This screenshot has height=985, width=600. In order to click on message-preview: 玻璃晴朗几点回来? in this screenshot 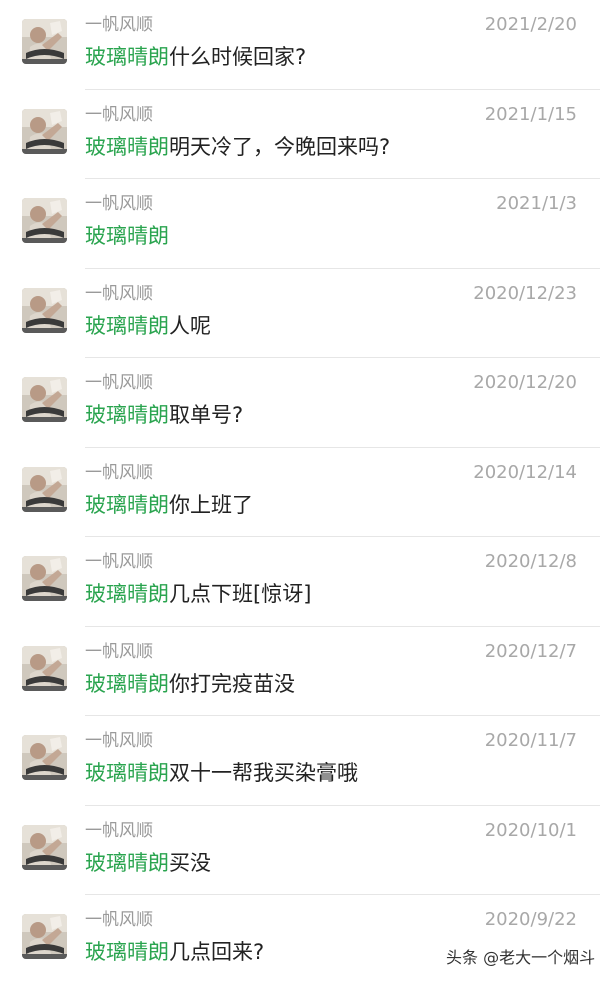, I will do `click(174, 952)`.